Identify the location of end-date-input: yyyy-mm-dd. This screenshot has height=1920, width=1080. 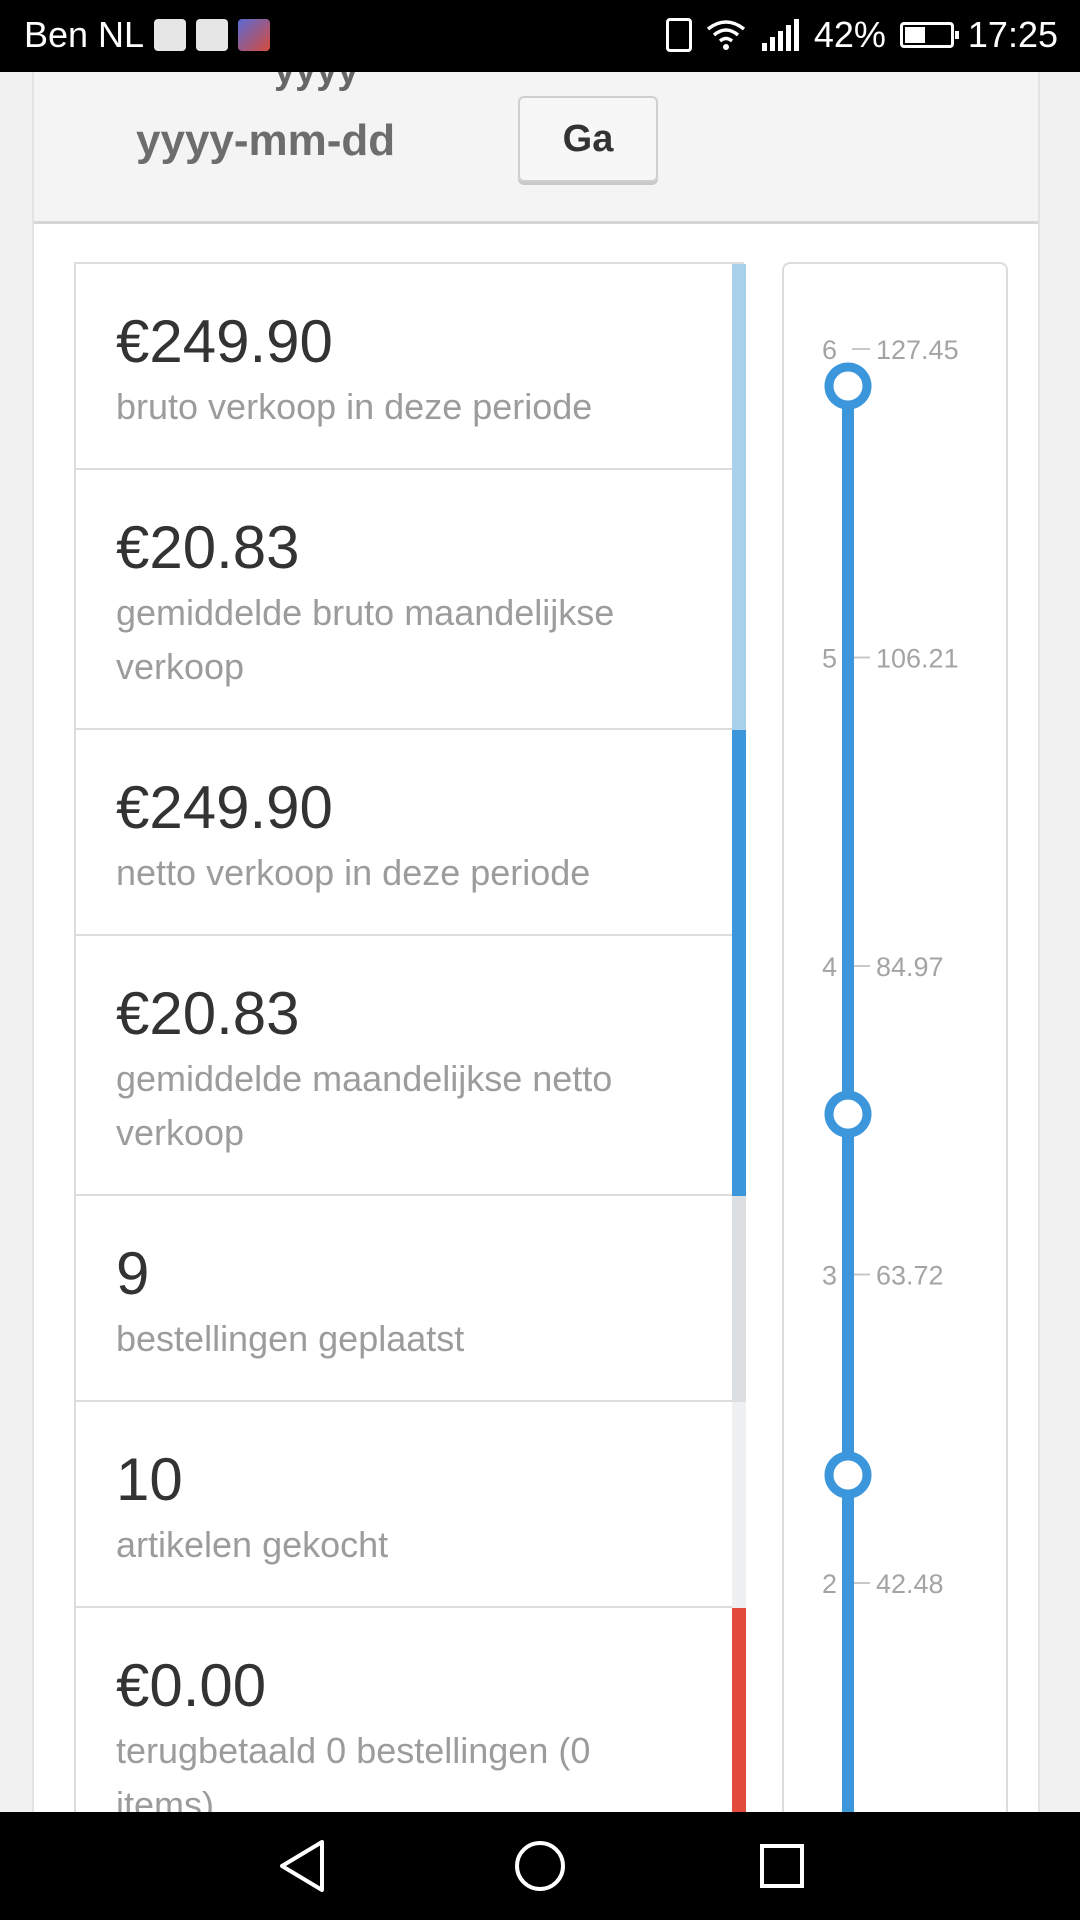
(265, 141).